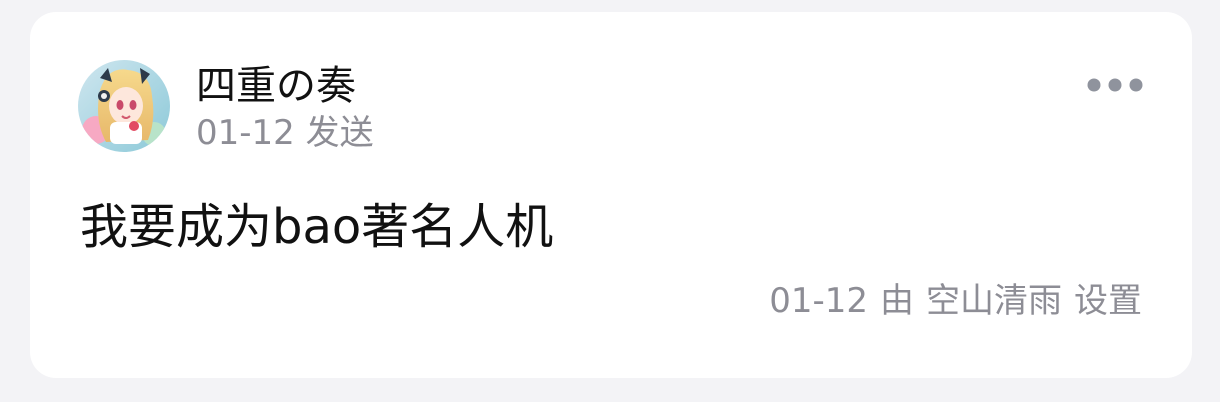 The image size is (1220, 402). I want to click on essence-set-info: 01-12 由 空山清雨 设置, so click(955, 301).